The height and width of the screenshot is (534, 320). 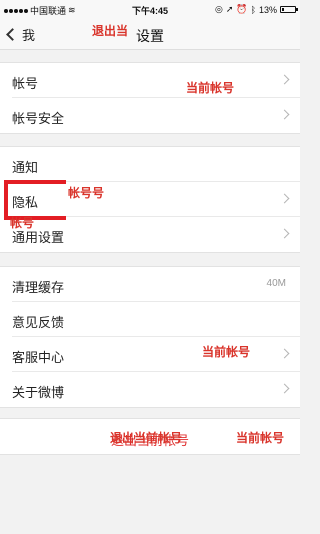 I want to click on settings-row-account-security: 帐号安全, so click(x=156, y=115).